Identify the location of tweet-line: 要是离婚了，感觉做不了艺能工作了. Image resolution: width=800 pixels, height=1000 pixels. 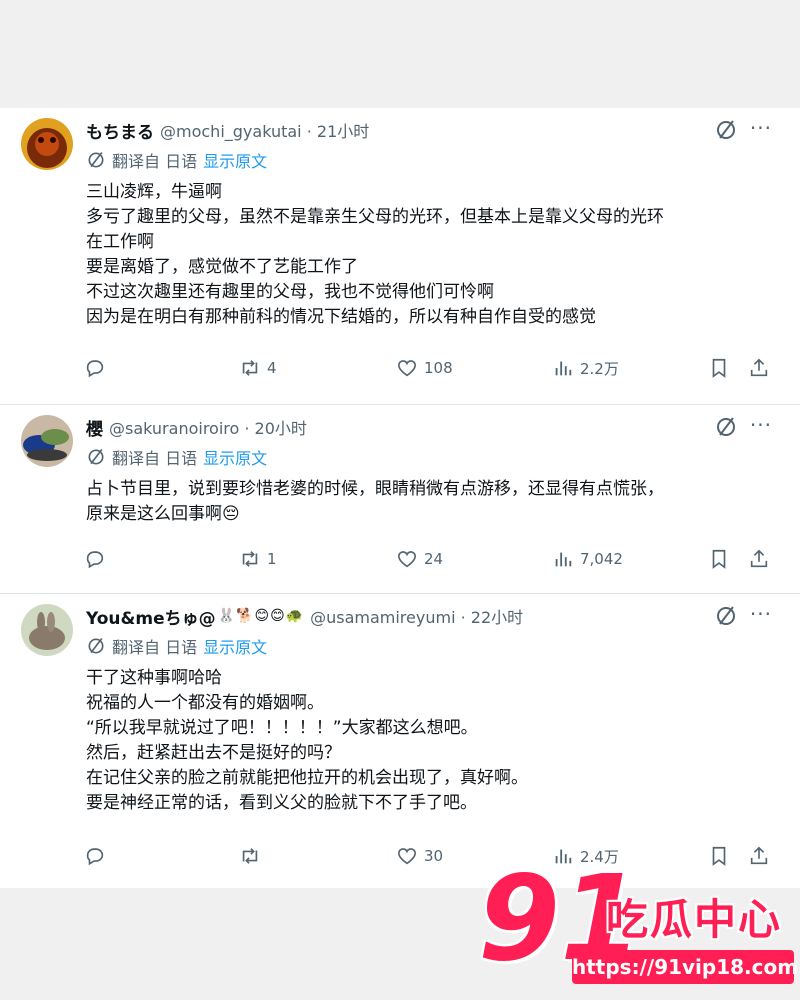
(222, 267).